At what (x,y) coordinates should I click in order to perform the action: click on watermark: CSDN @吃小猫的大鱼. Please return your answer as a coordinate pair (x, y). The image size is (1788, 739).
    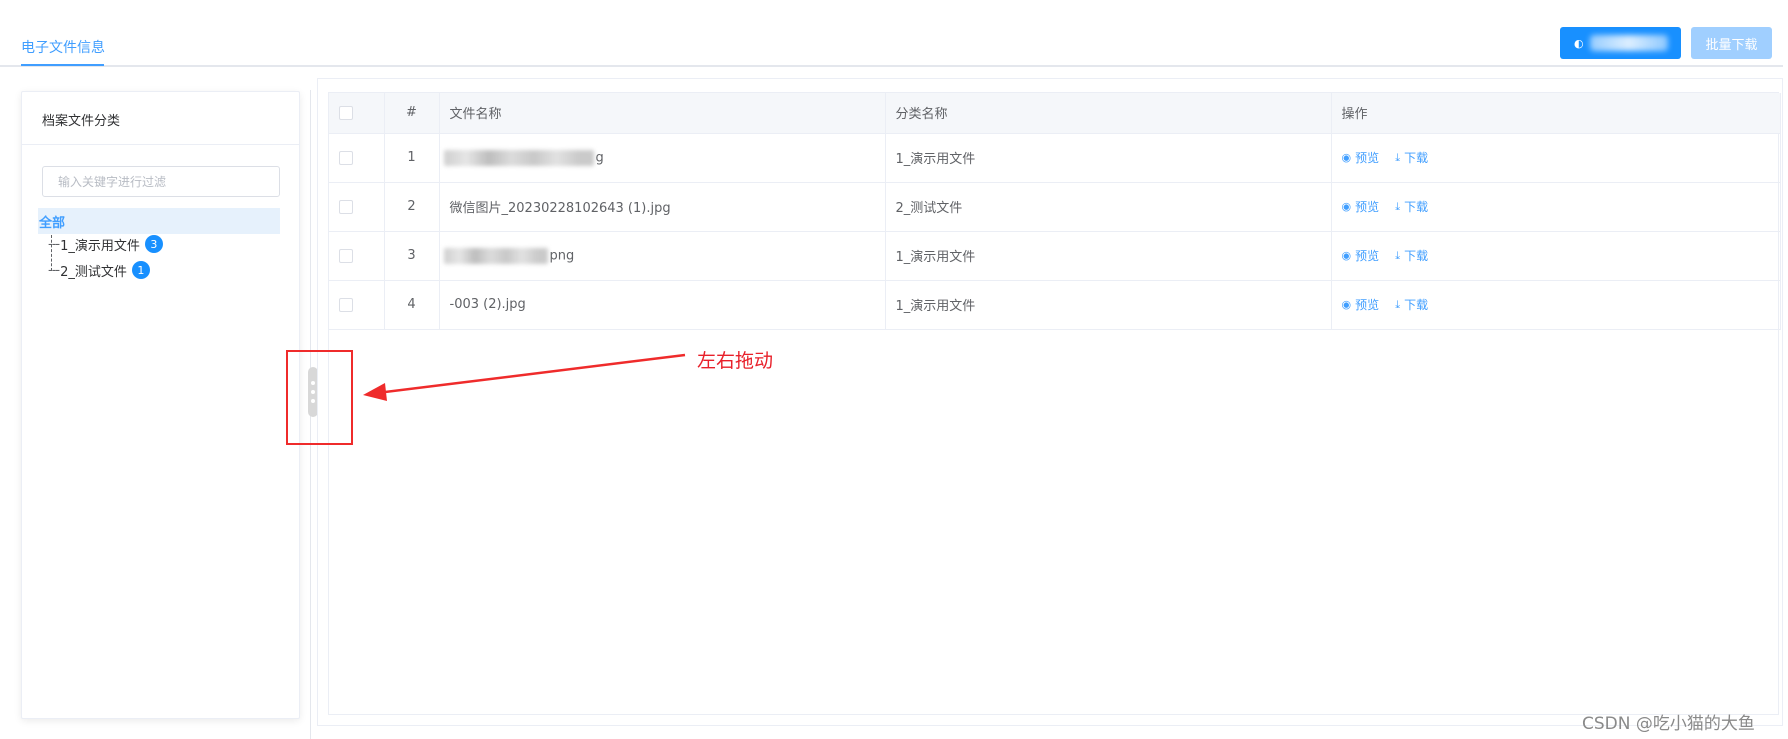
    Looking at the image, I should click on (1668, 724).